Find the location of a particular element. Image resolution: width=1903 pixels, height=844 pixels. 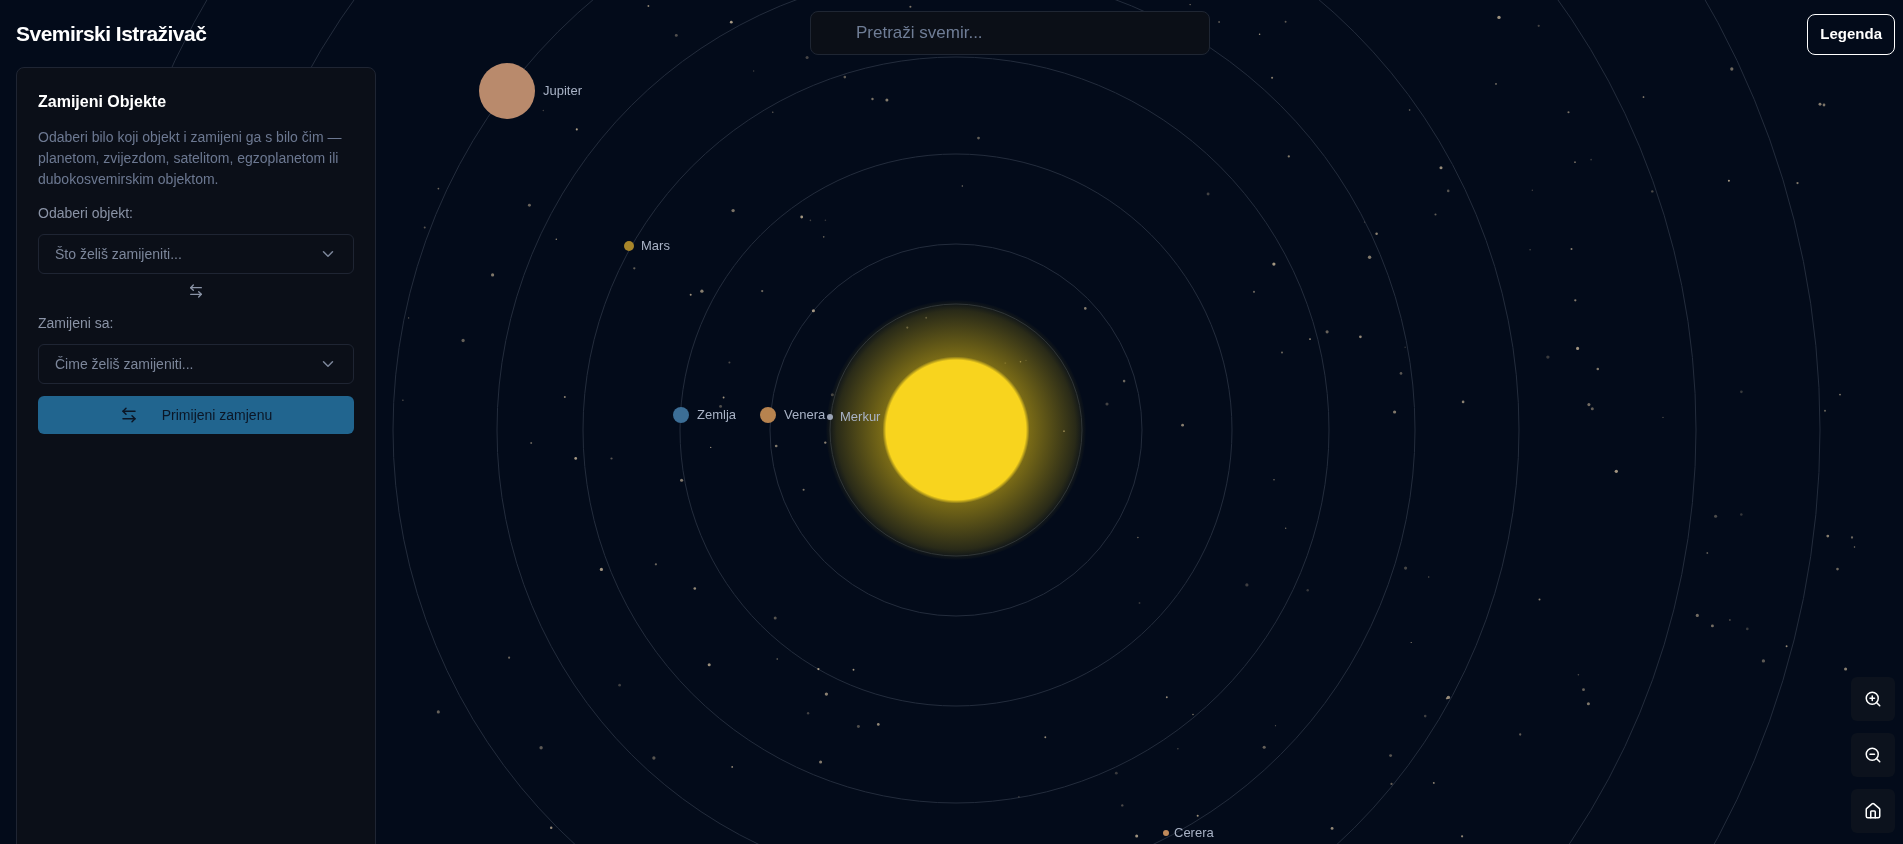

planet-label: Cerera is located at coordinates (1194, 833).